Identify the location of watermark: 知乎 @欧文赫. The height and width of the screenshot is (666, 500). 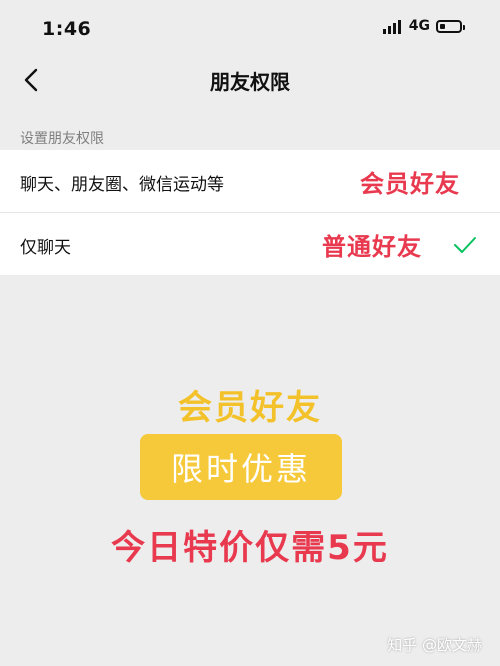
(434, 645).